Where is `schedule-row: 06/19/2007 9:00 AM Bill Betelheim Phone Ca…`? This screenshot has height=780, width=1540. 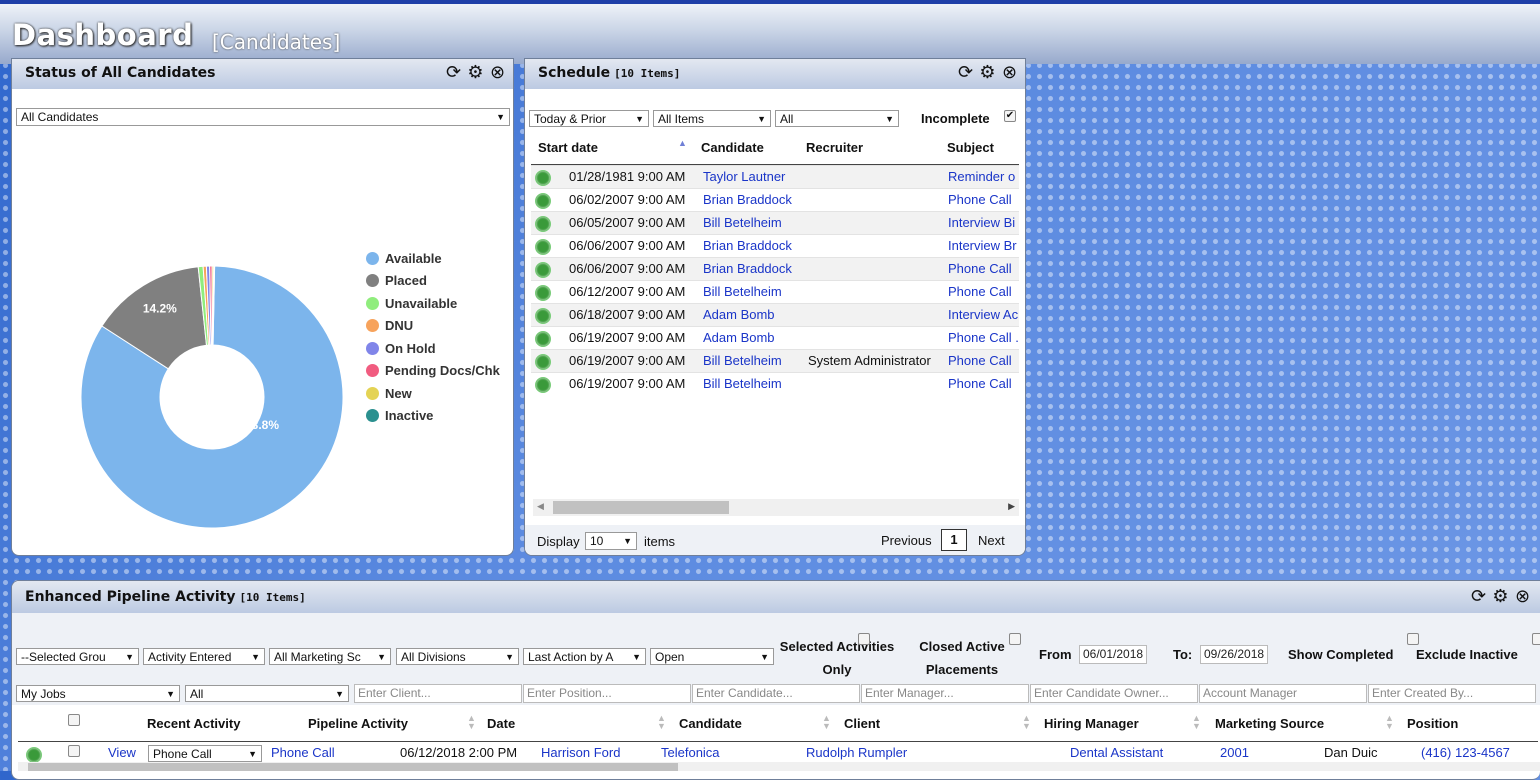
schedule-row: 06/19/2007 9:00 AM Bill Betelheim Phone Ca… is located at coordinates (775, 384).